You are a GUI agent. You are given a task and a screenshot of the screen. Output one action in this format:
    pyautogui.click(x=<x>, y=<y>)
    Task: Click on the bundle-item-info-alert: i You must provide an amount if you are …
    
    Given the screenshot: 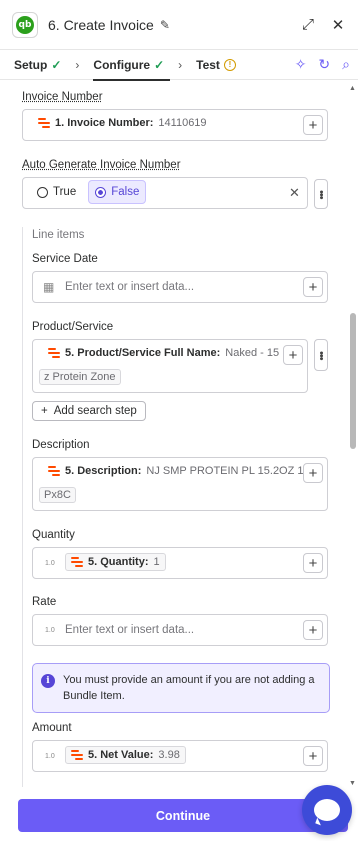 What is the action you would take?
    pyautogui.click(x=181, y=688)
    